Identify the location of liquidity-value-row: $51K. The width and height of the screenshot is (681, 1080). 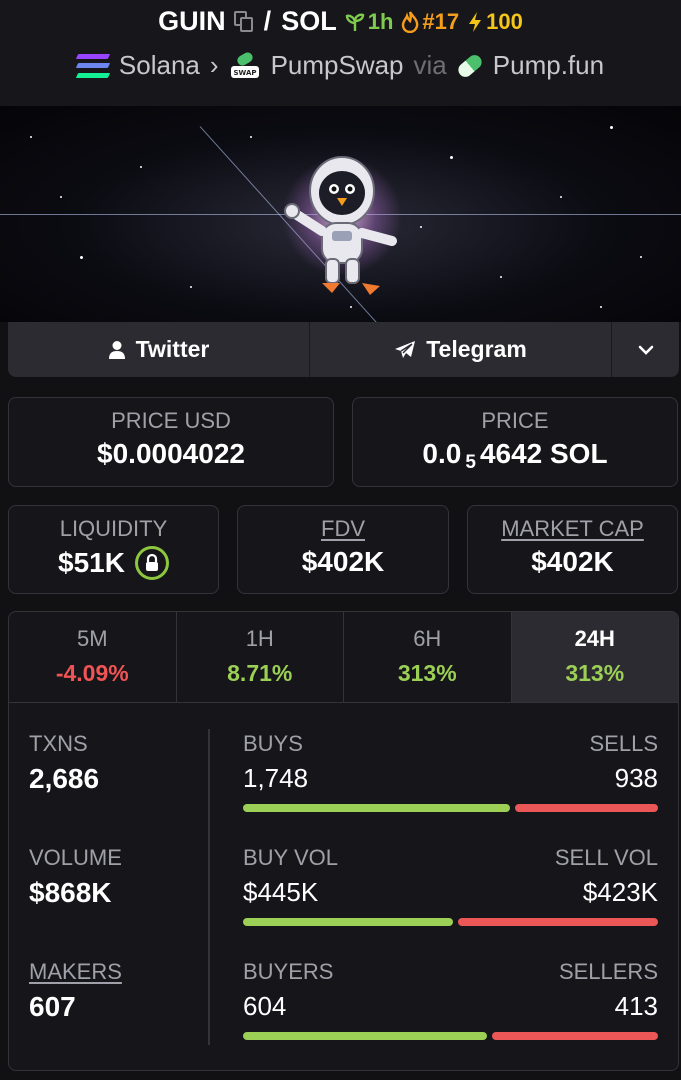
(113, 563).